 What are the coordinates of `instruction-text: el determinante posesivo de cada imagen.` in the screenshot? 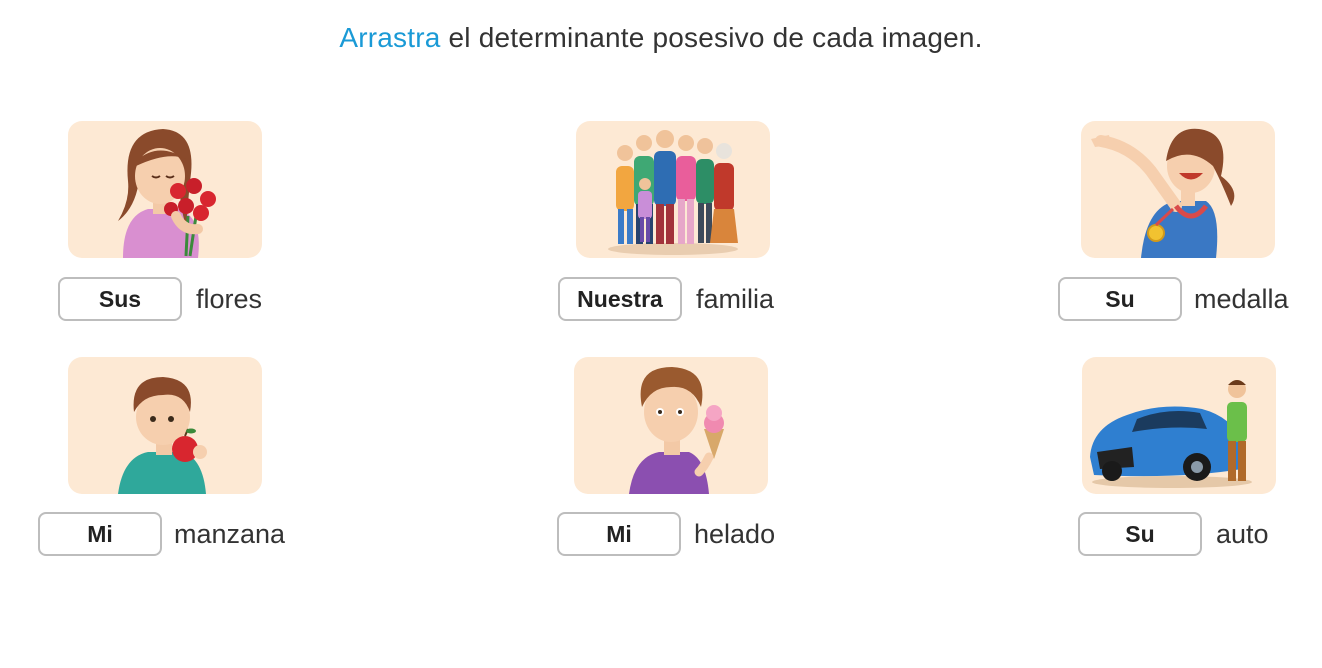 It's located at (711, 37).